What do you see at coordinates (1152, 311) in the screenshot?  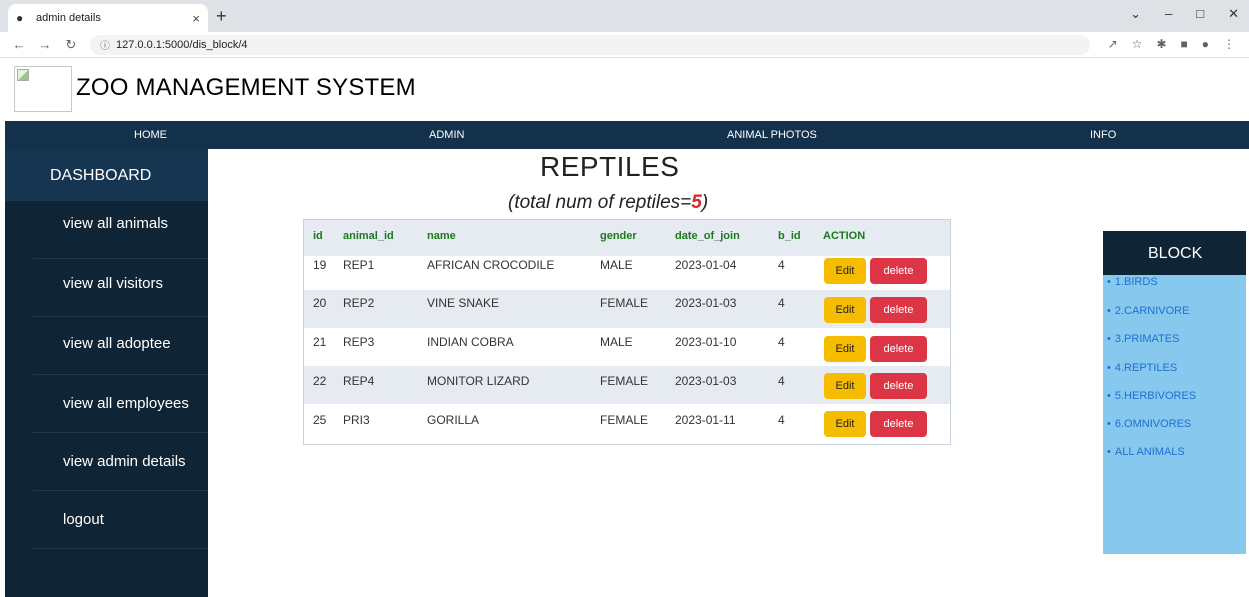 I see `block-link-label: 2.CARNIVORE` at bounding box center [1152, 311].